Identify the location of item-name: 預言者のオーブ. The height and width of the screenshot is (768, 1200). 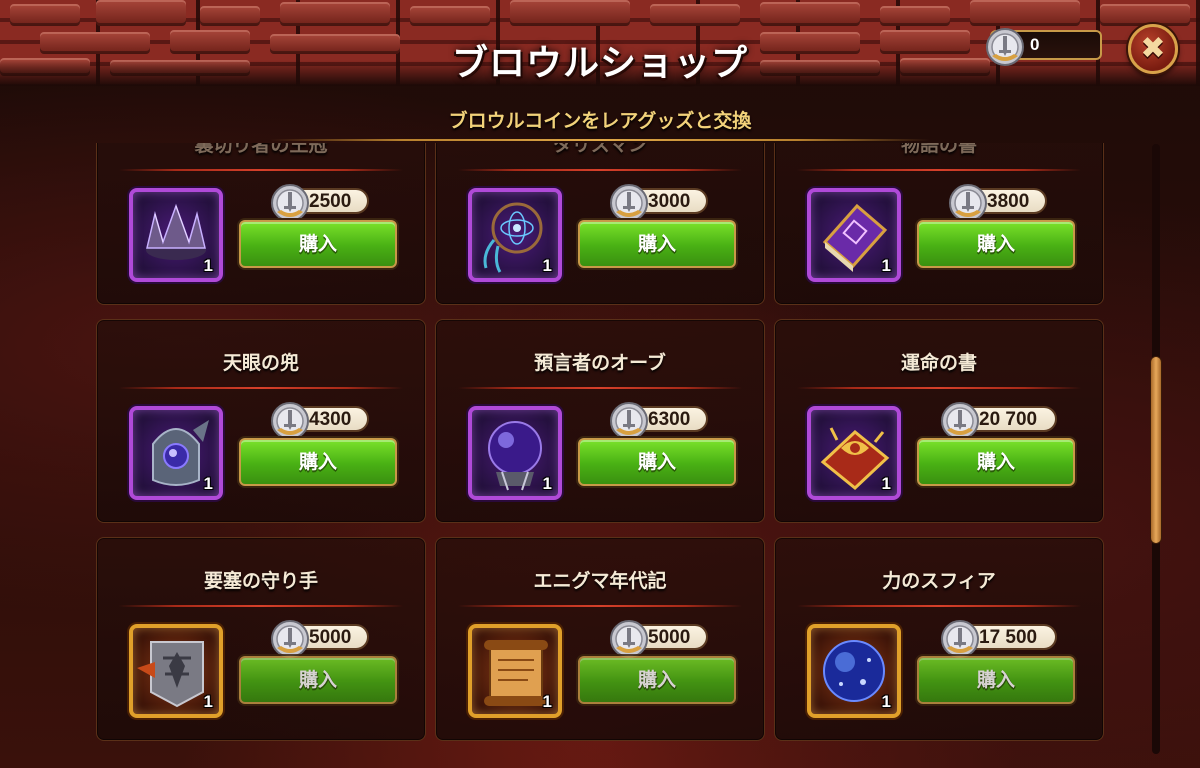
(600, 363).